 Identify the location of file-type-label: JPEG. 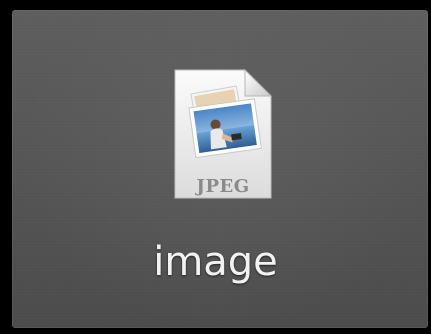
(223, 186).